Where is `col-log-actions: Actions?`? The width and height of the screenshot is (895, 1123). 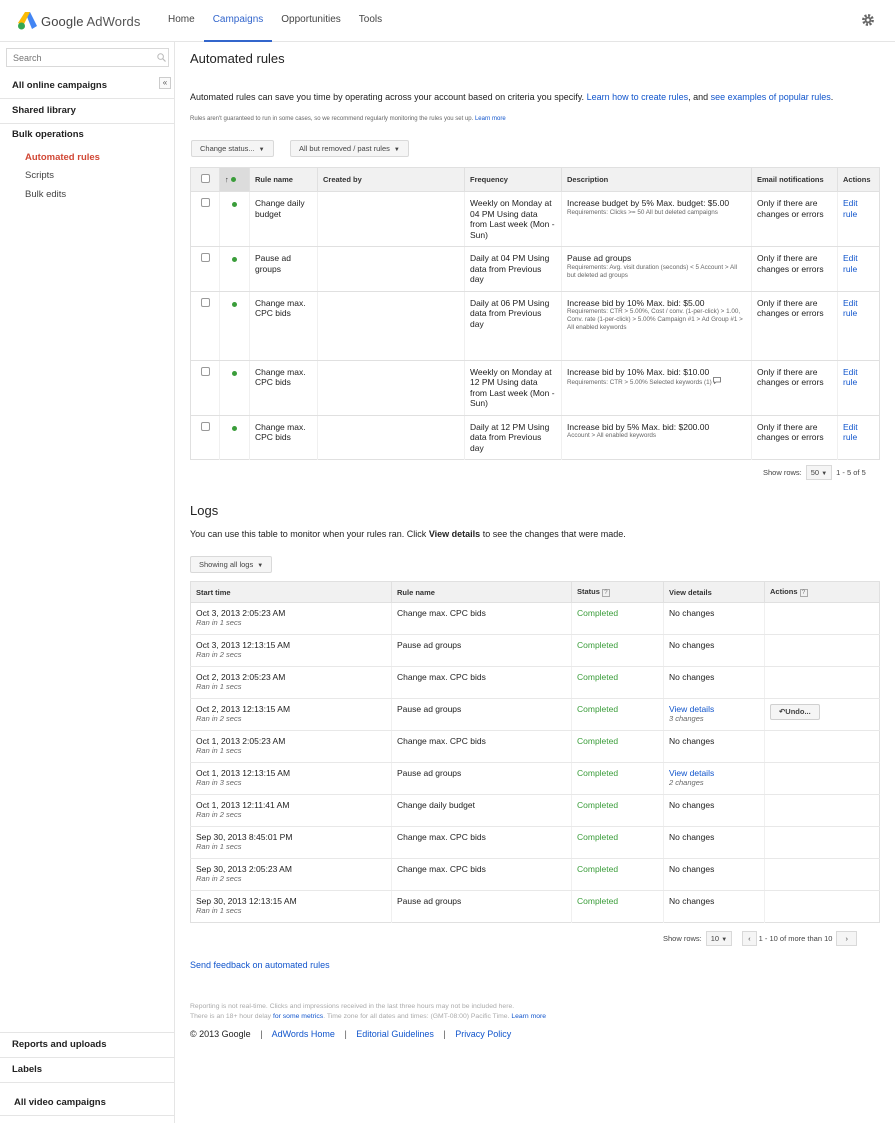
col-log-actions: Actions? is located at coordinates (822, 592).